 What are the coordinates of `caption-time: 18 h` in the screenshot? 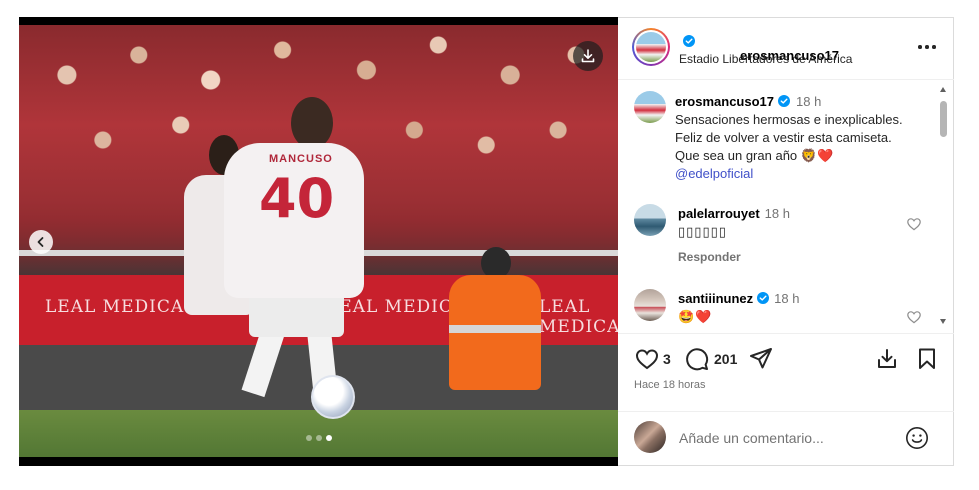 It's located at (808, 101).